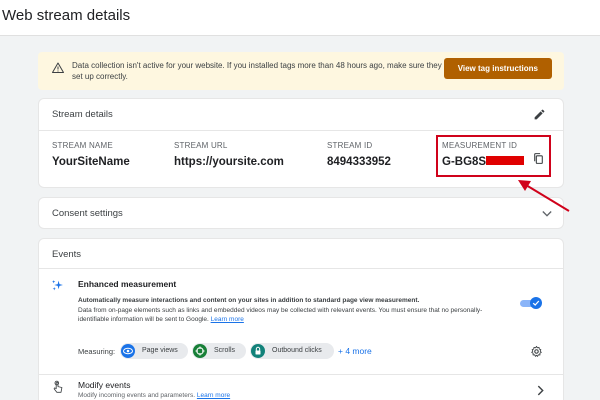 This screenshot has height=400, width=600. What do you see at coordinates (137, 395) in the screenshot?
I see `modify-events-desc-text: Modify incoming events and parameters.` at bounding box center [137, 395].